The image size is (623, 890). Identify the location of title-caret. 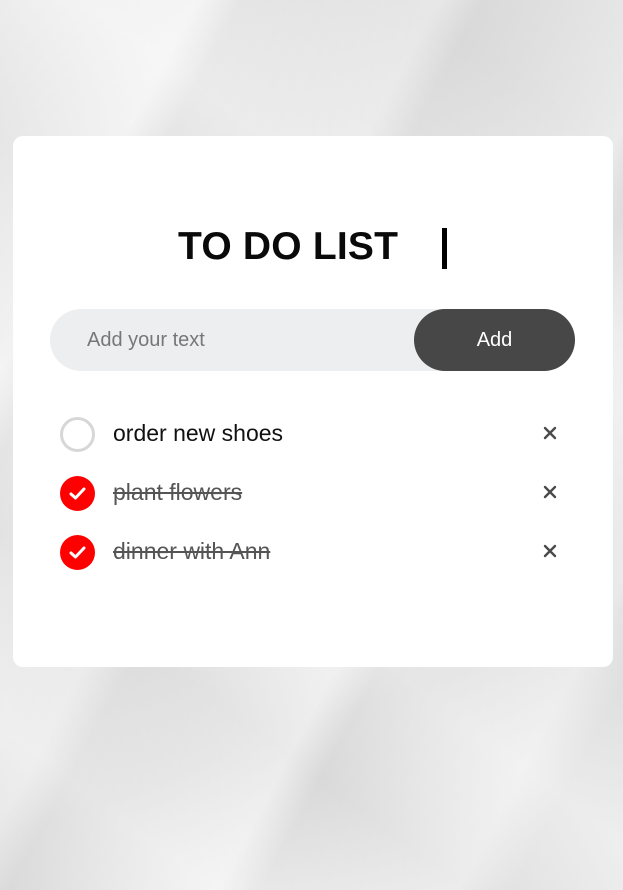
(444, 248).